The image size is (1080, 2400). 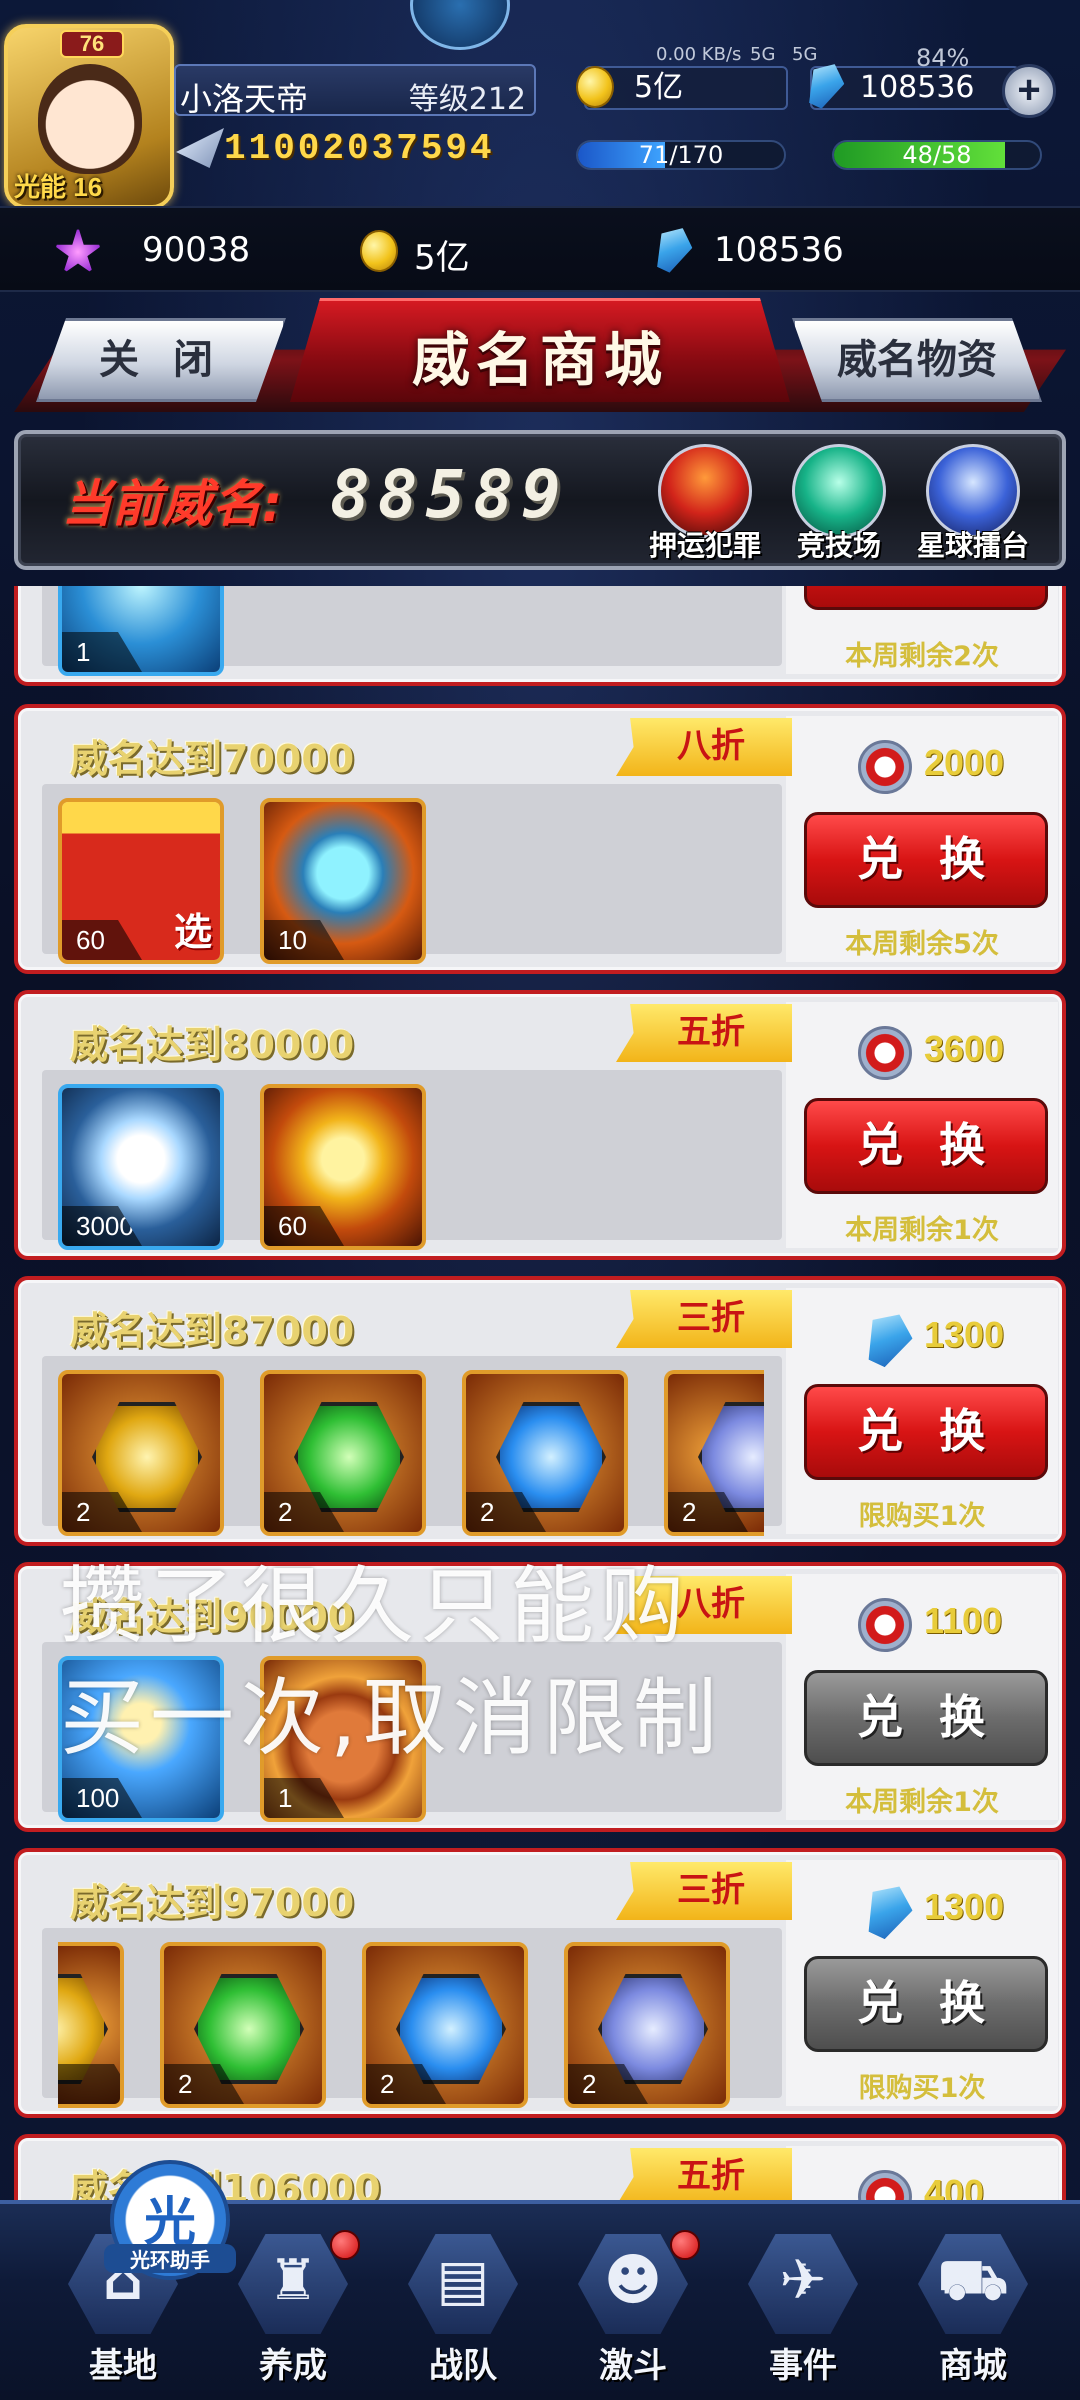 What do you see at coordinates (343, 1167) in the screenshot?
I see `reward-item: 60` at bounding box center [343, 1167].